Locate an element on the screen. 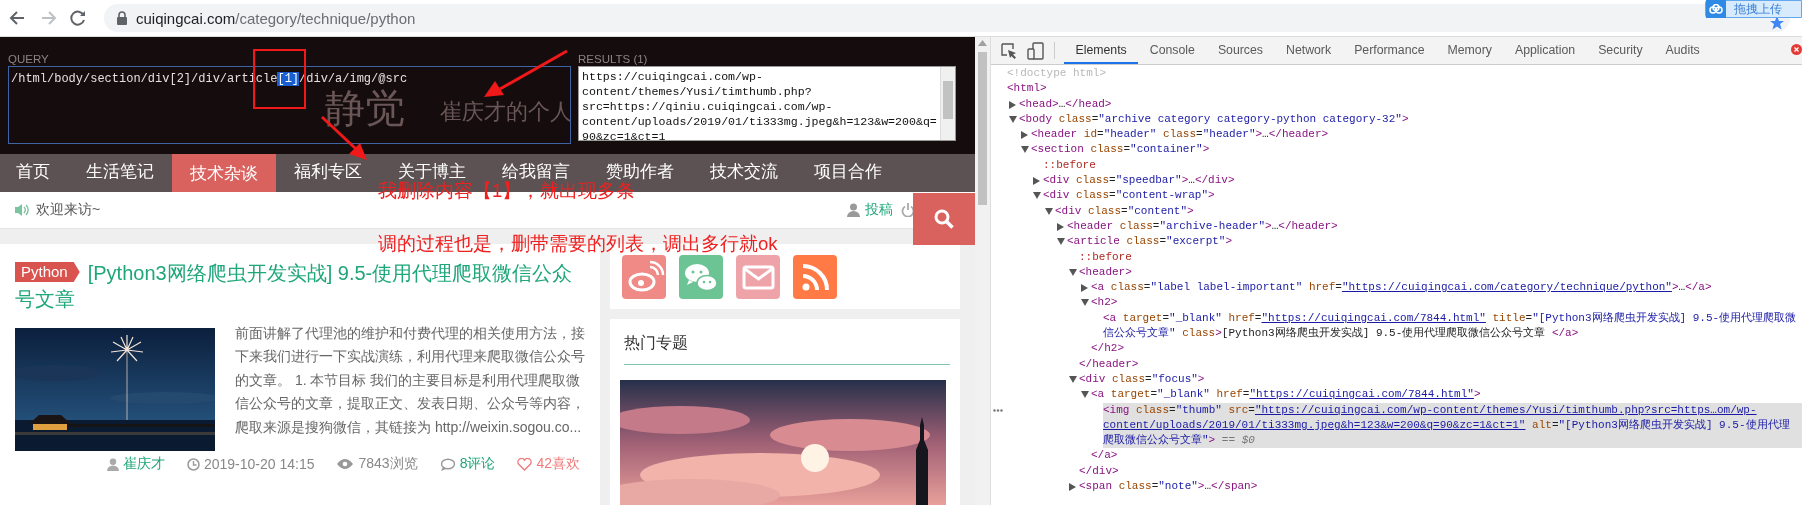 This screenshot has width=1802, height=505. heart-icon is located at coordinates (525, 464).